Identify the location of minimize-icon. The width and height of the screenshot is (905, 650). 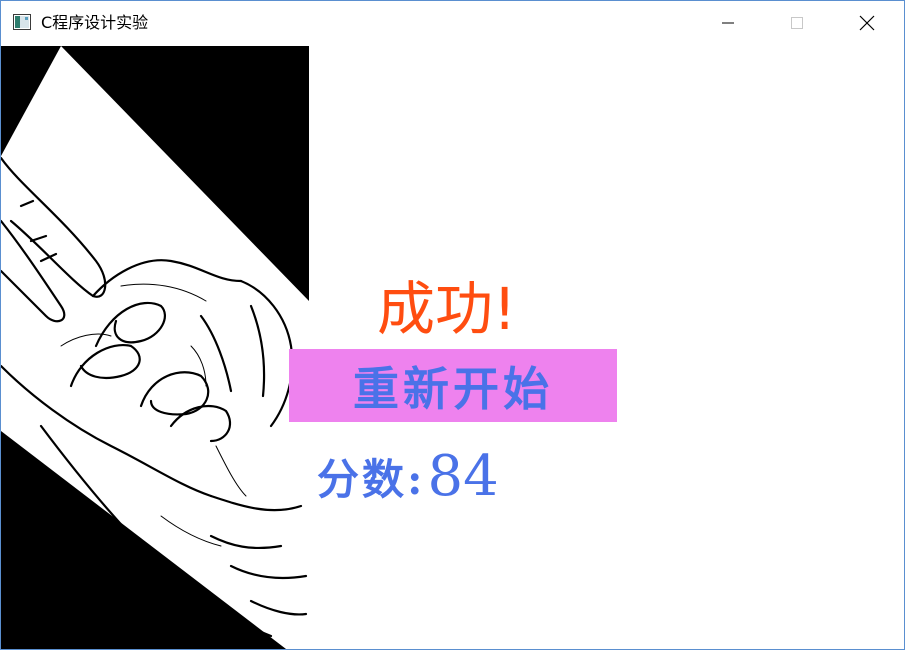
(728, 23).